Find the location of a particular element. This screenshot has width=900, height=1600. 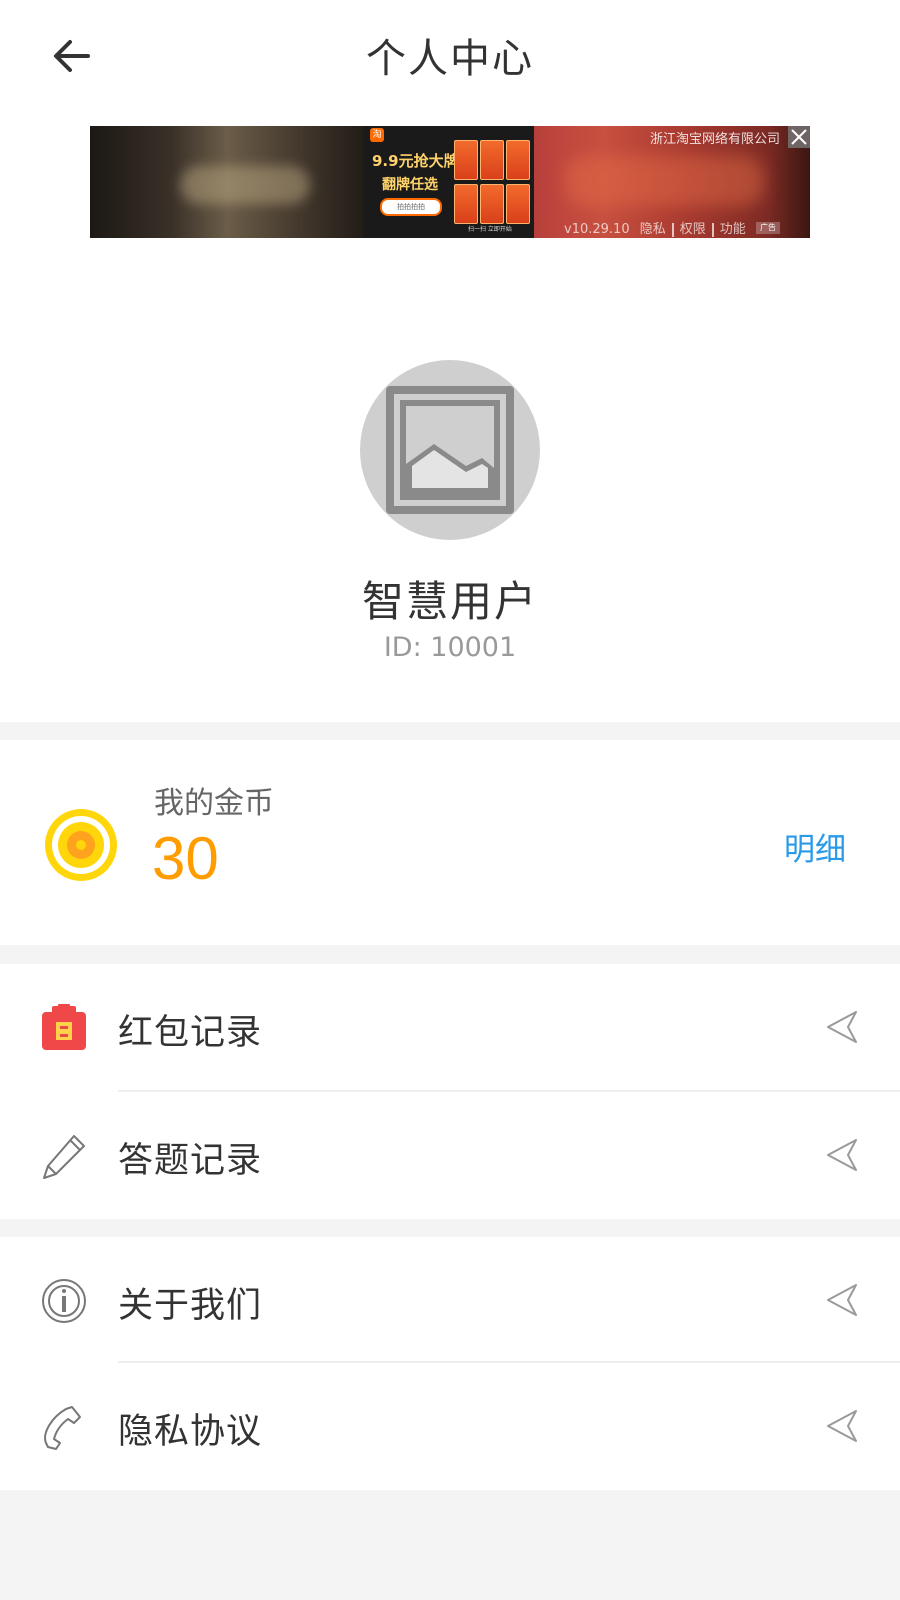

ad-version: v10.29.10 is located at coordinates (597, 229).